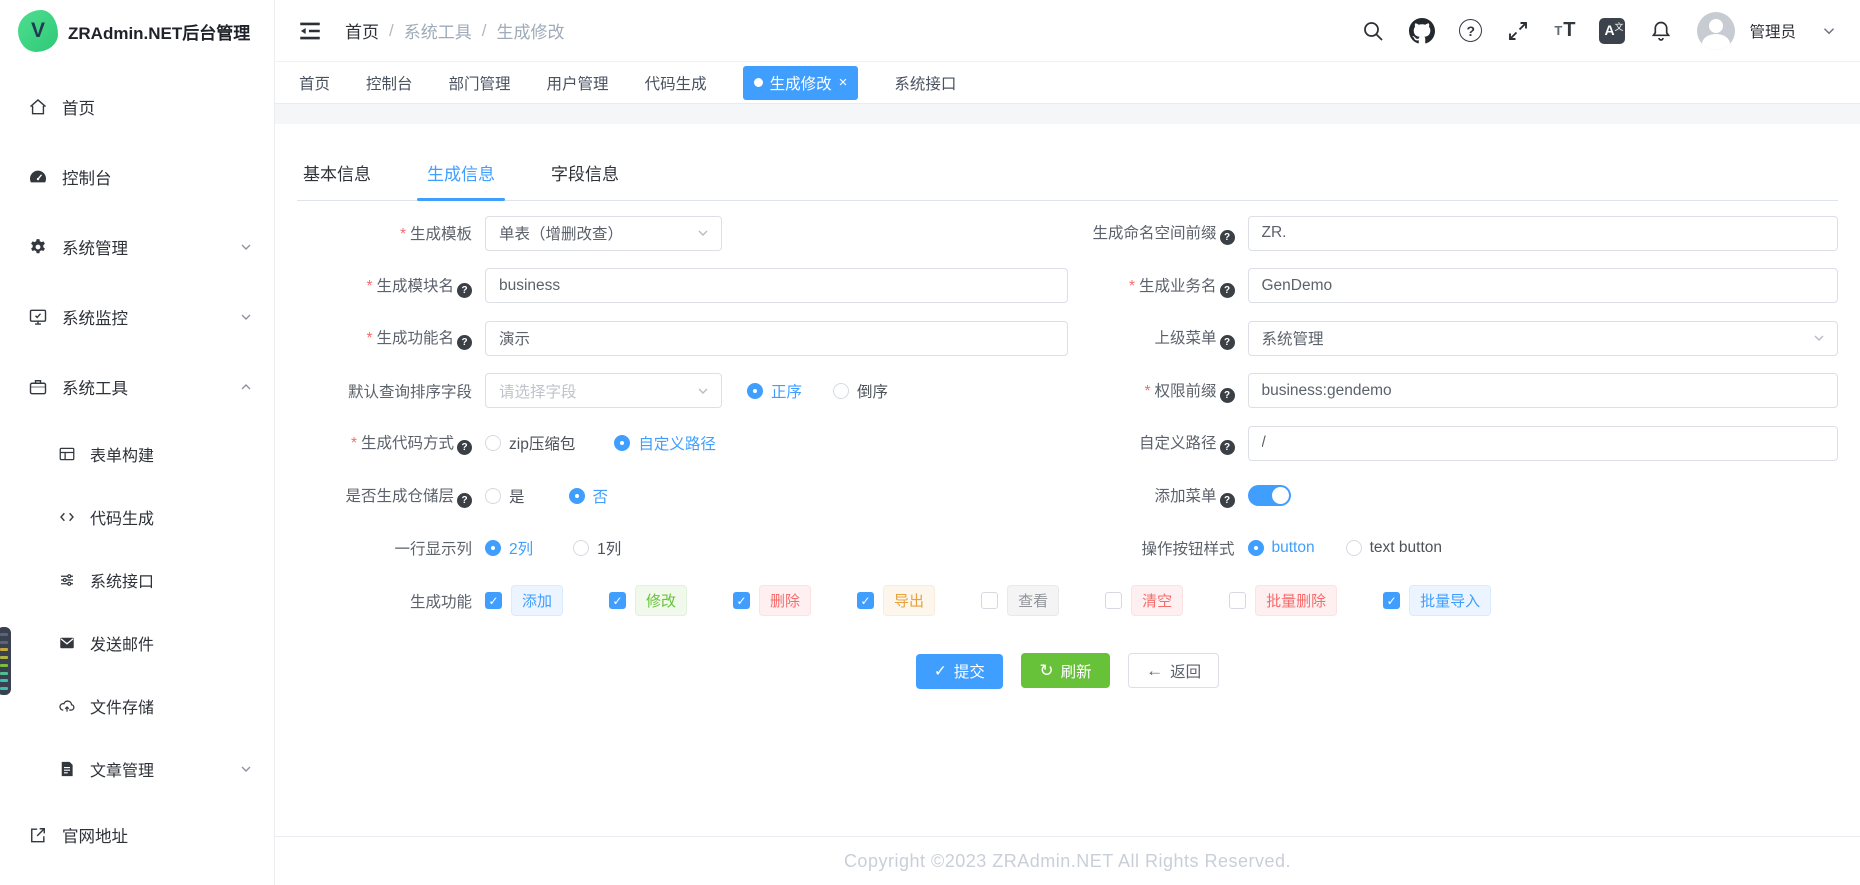 This screenshot has height=885, width=1860. What do you see at coordinates (137, 516) in the screenshot?
I see `sidebar-item-code-gen: 代码生成` at bounding box center [137, 516].